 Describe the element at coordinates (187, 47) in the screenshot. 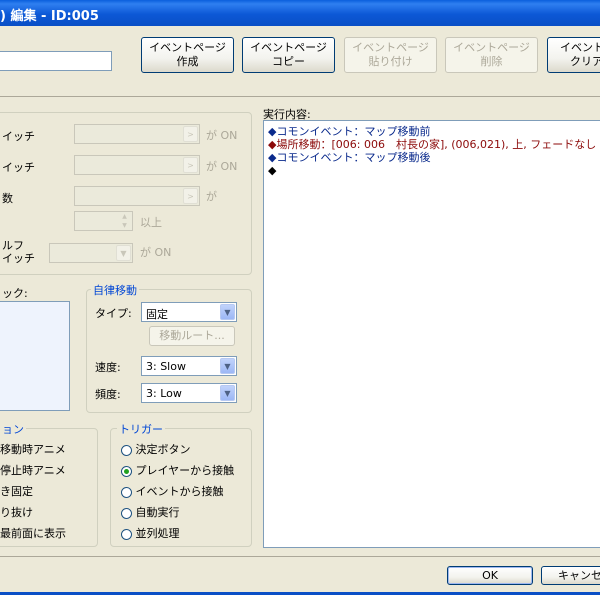

I see `create-page-line1: イベントページ` at that location.